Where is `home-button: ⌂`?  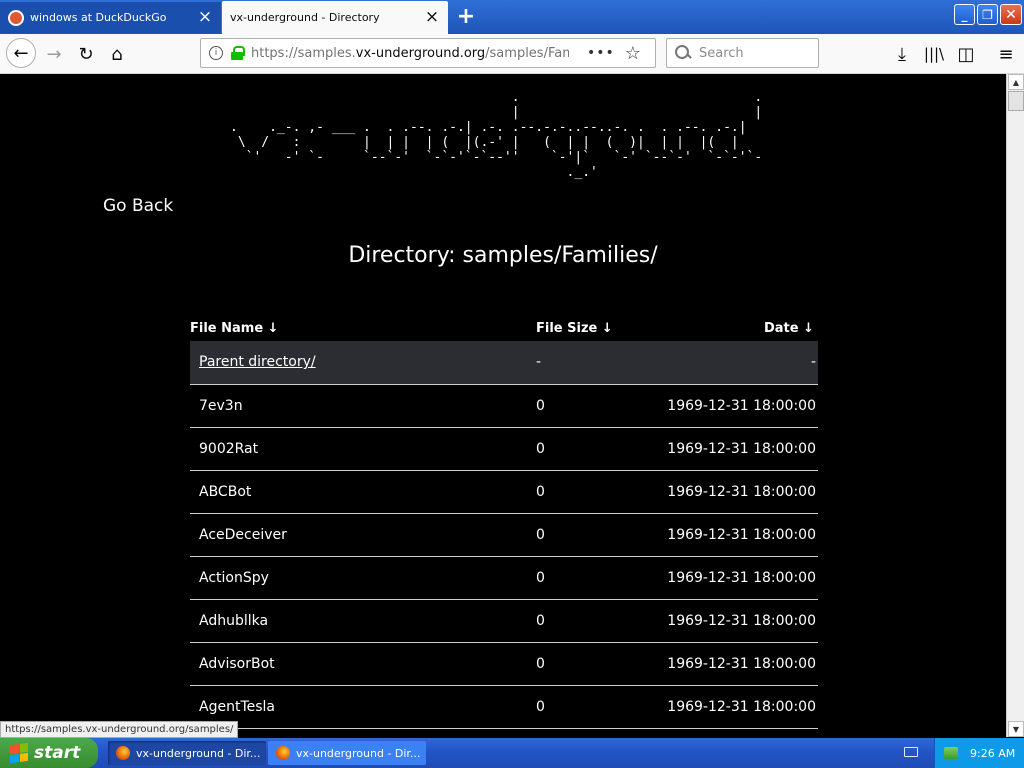 home-button: ⌂ is located at coordinates (117, 54).